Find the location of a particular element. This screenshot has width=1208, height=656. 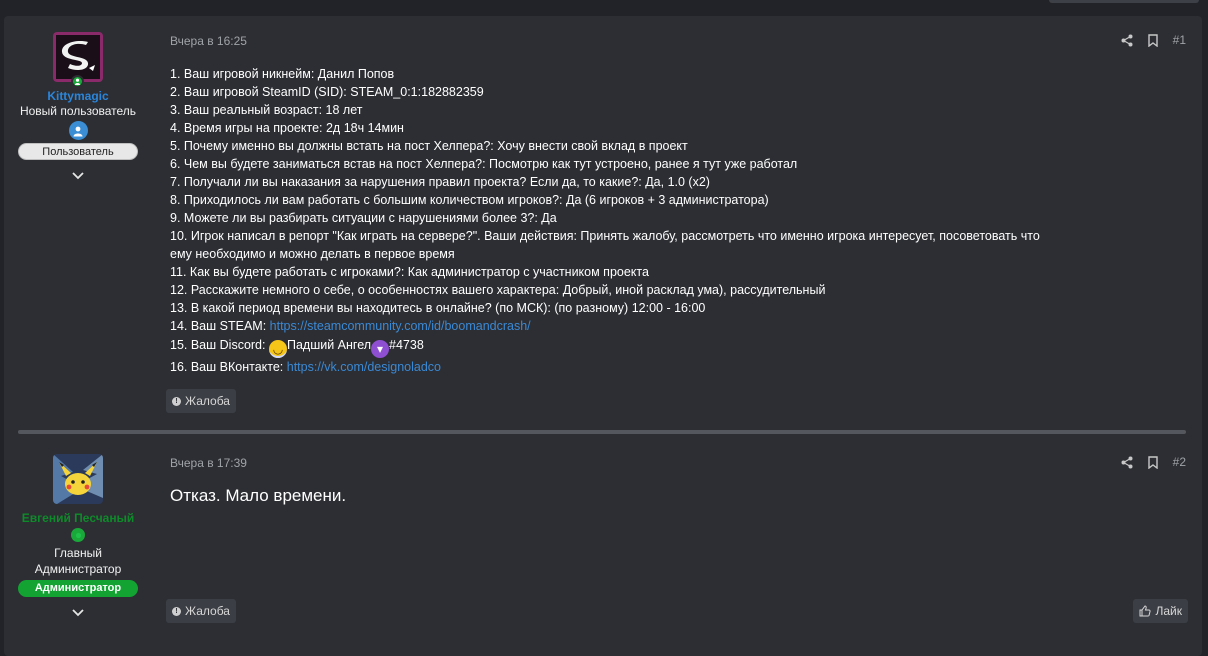

discord-tag: #4738 is located at coordinates (406, 345).